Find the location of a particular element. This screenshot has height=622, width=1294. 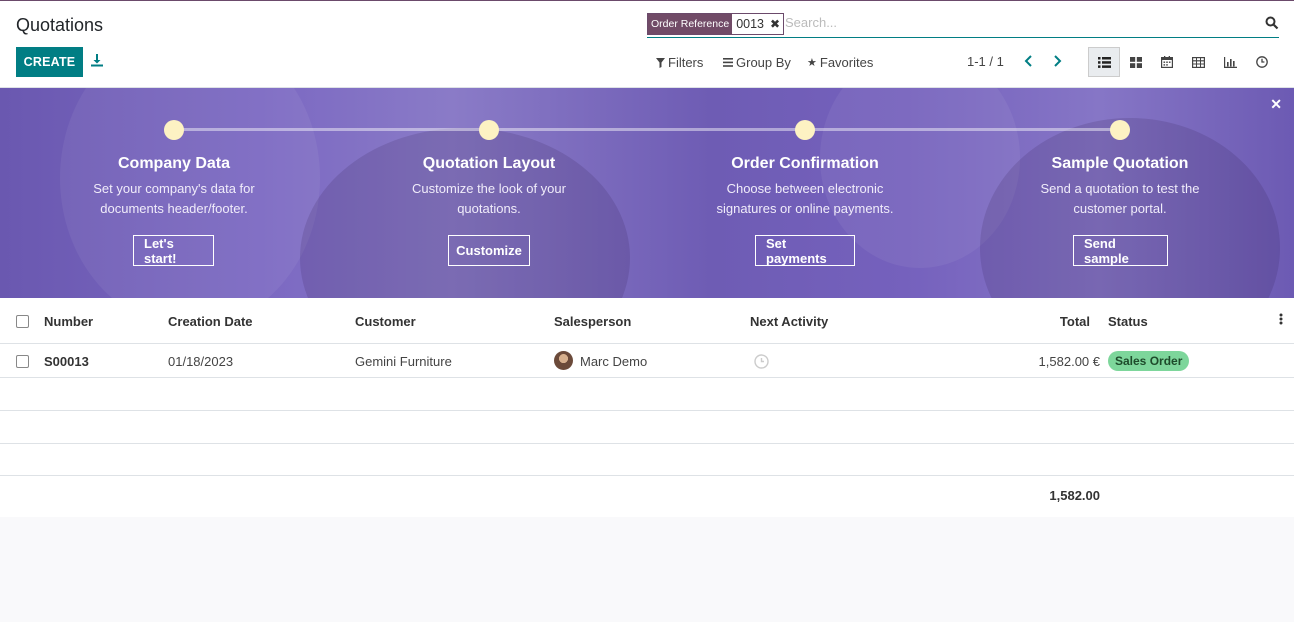

pivot-icon is located at coordinates (1198, 62).